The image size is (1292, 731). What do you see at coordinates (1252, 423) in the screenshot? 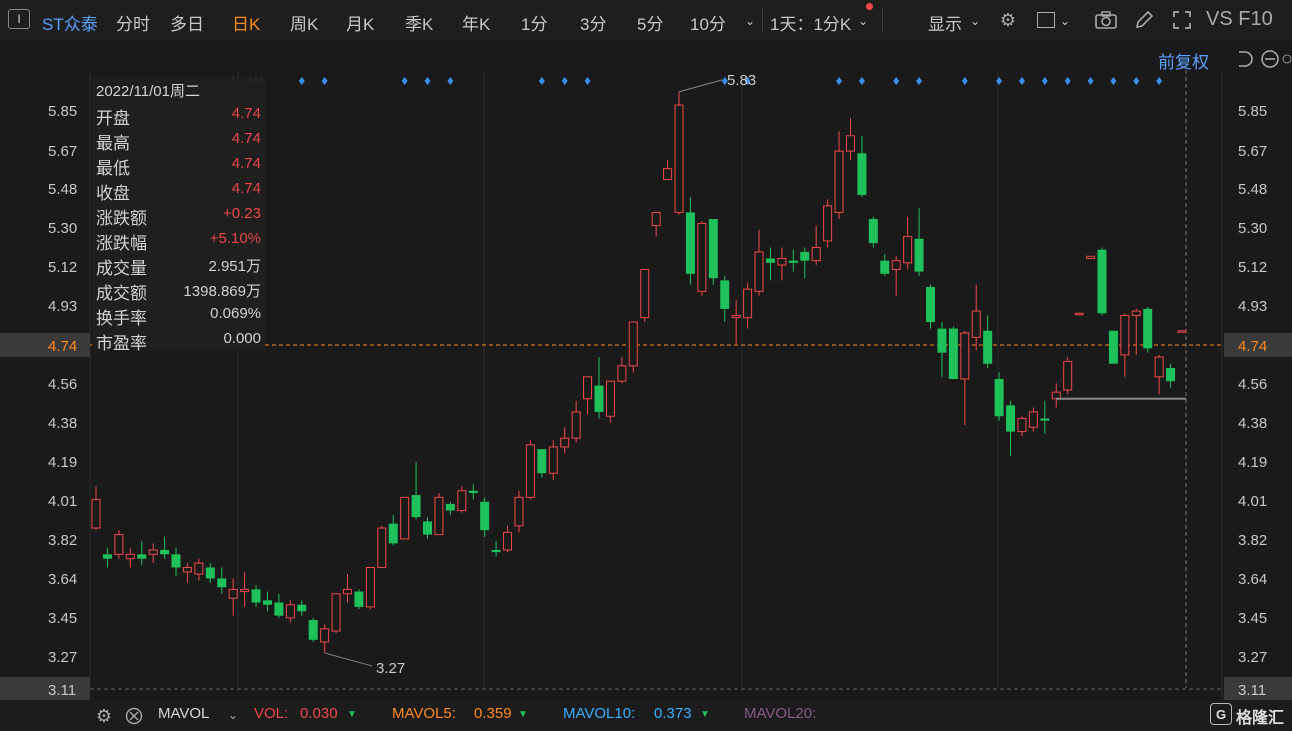
I see `price-tick-right: 4.38` at bounding box center [1252, 423].